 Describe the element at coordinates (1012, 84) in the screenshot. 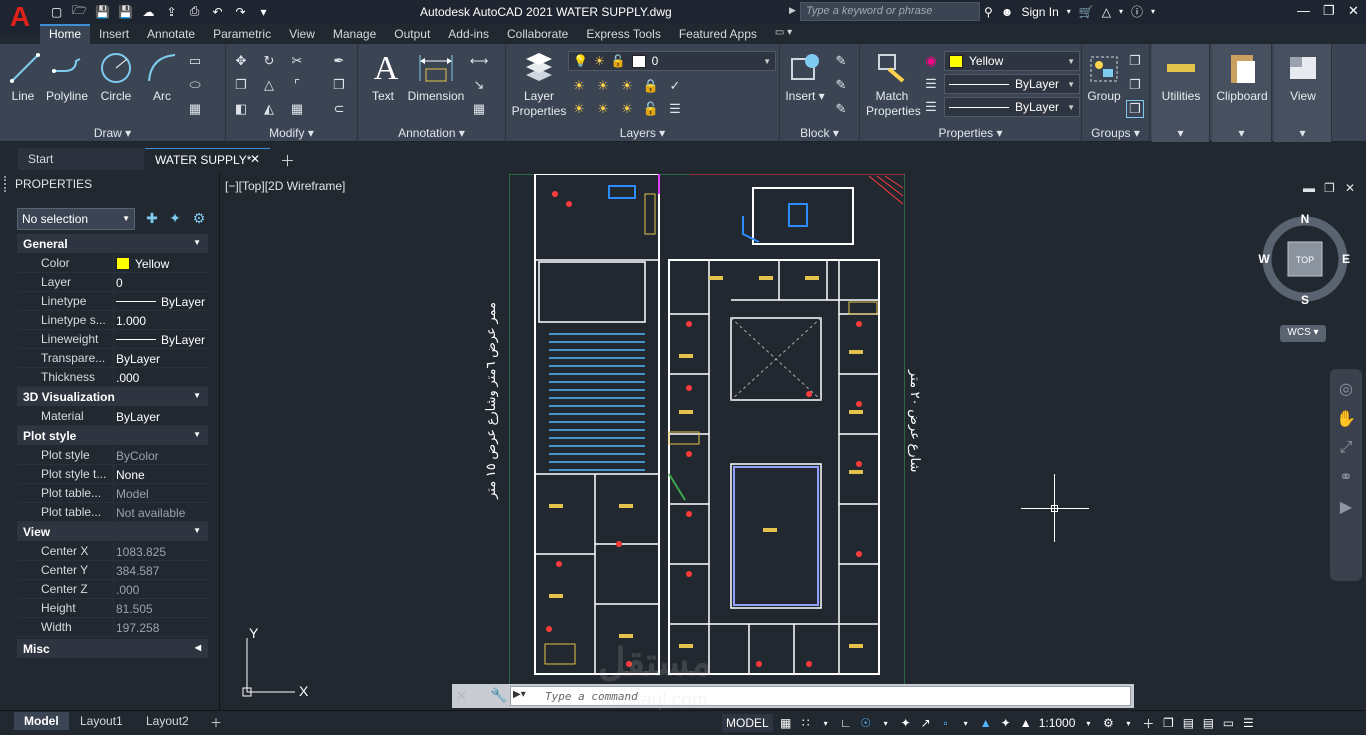

I see `linetype-dropdown: ByLayer ▼` at that location.